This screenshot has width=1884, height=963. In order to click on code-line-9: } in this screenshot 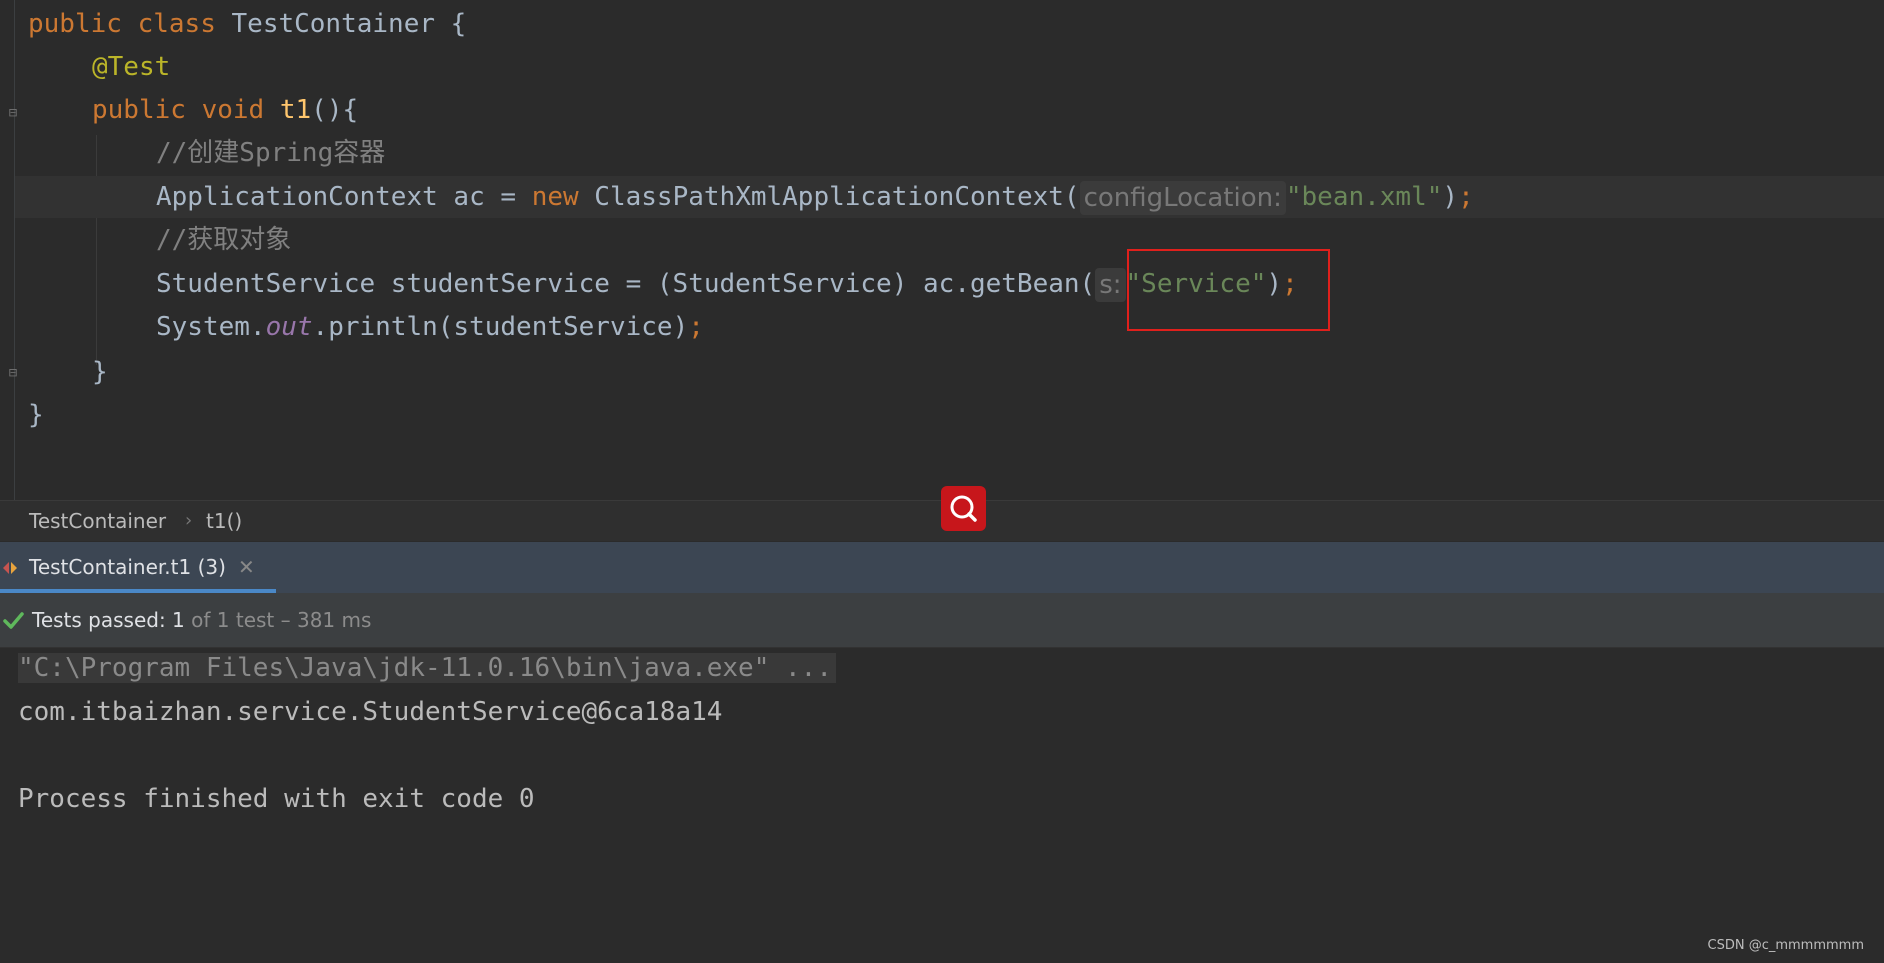, I will do `click(100, 372)`.